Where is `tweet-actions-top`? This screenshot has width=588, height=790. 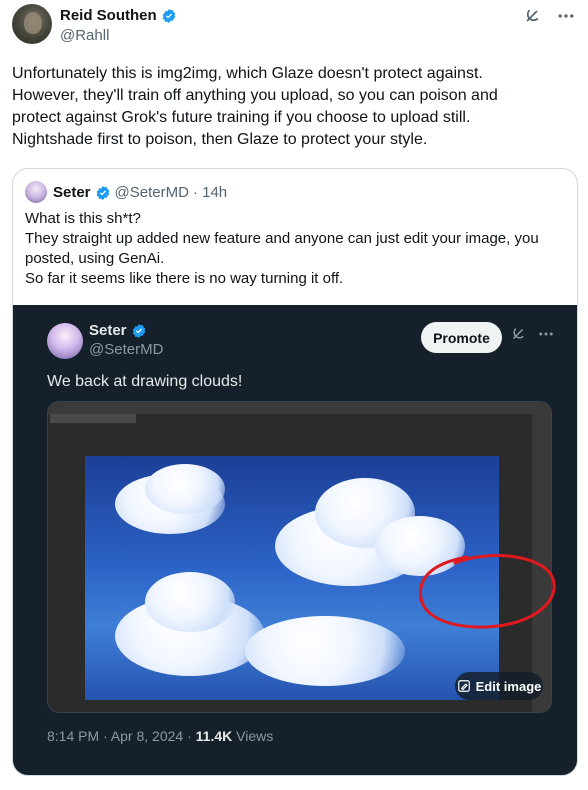
tweet-actions-top is located at coordinates (549, 16).